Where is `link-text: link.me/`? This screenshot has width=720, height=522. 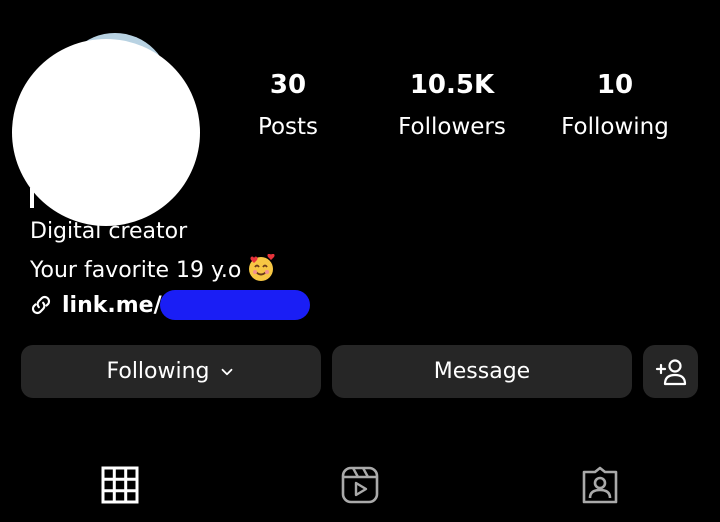
link-text: link.me/ is located at coordinates (112, 305).